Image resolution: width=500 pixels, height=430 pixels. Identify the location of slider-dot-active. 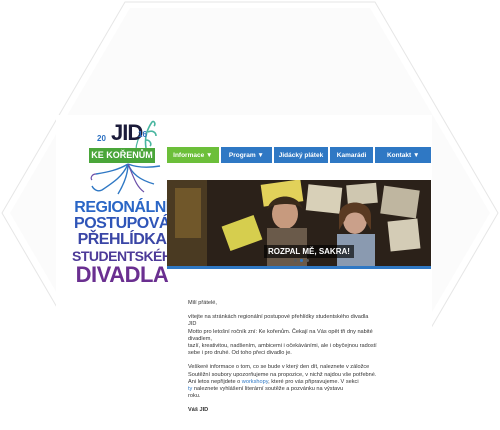
(301, 260).